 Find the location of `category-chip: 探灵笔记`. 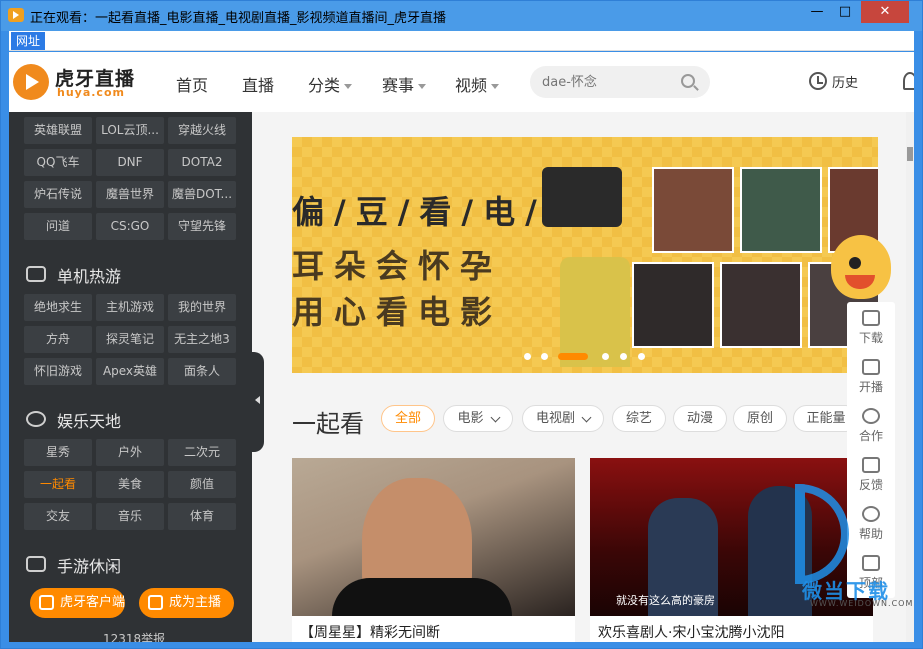

category-chip: 探灵笔记 is located at coordinates (130, 339).